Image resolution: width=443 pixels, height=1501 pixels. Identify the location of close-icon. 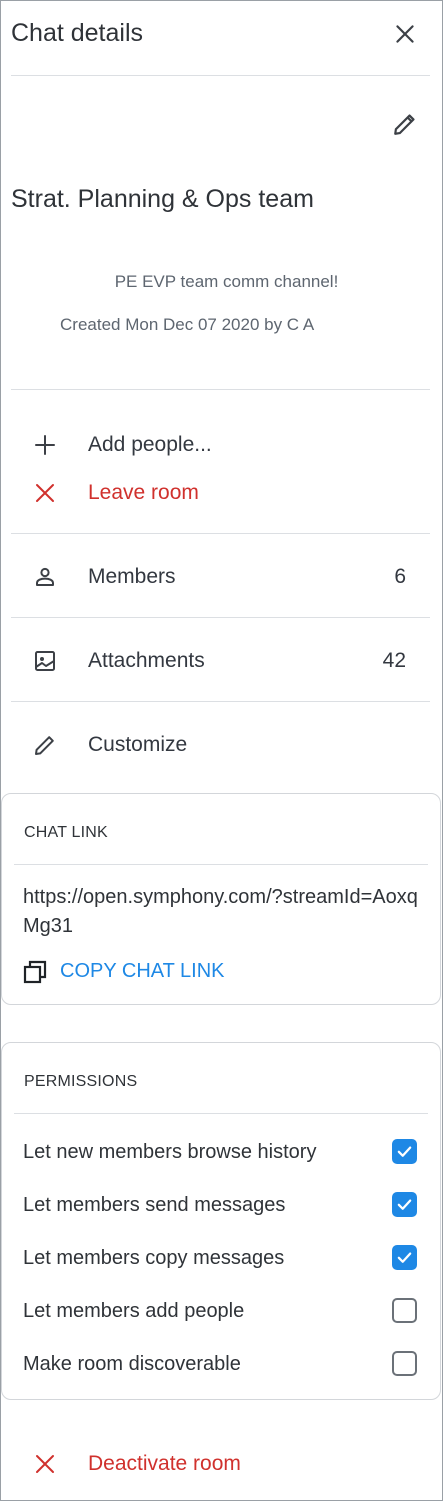
(405, 34).